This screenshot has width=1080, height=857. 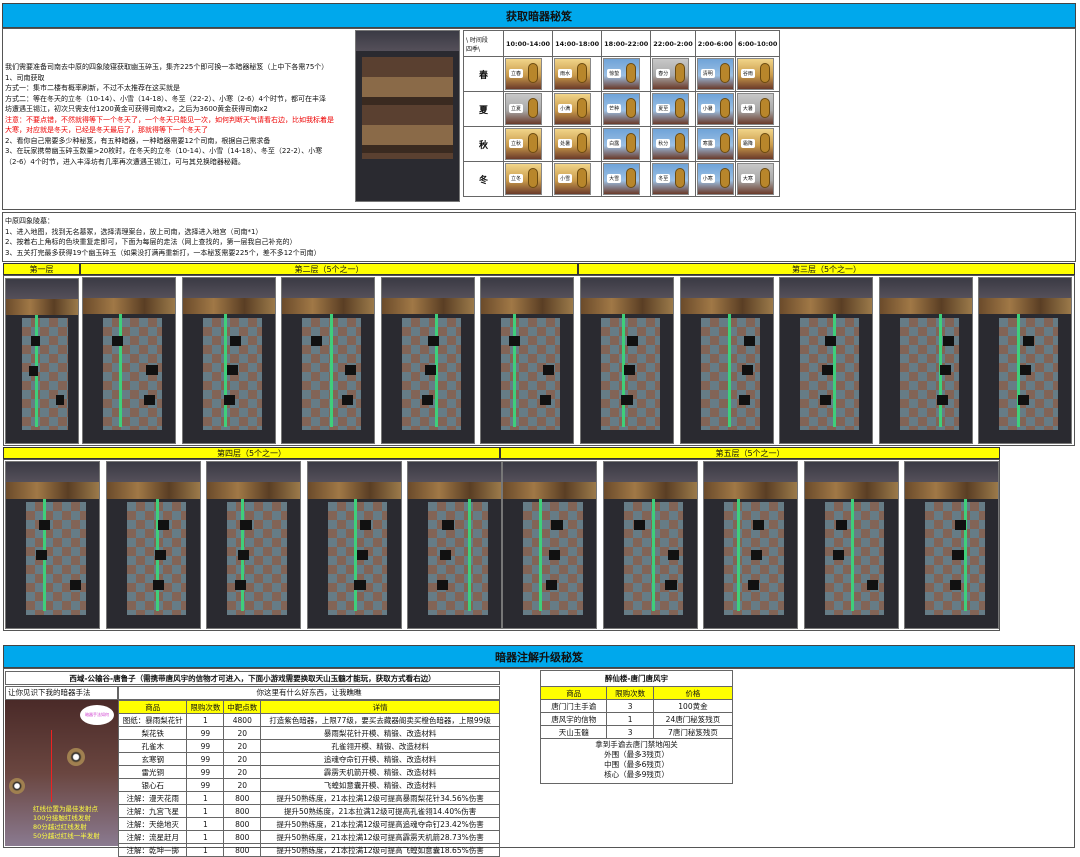 What do you see at coordinates (614, 178) in the screenshot?
I see `solar-term-label: 大雪` at bounding box center [614, 178].